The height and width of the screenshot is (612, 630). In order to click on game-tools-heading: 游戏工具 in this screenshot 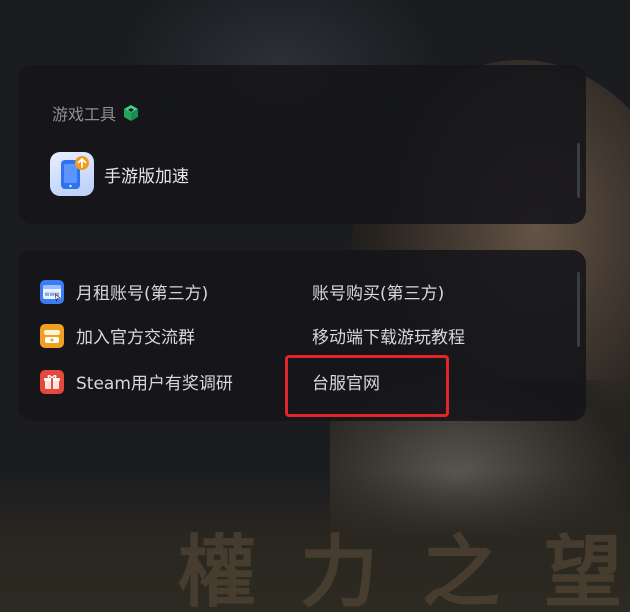, I will do `click(96, 113)`.